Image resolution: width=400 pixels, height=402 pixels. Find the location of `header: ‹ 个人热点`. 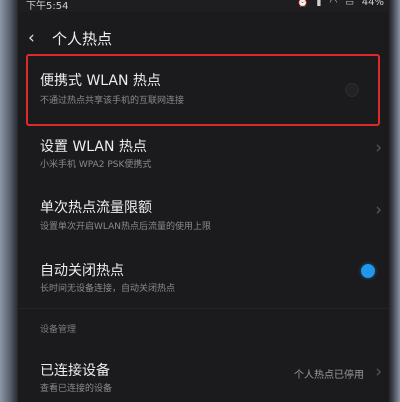

header: ‹ 个人热点 is located at coordinates (203, 39).